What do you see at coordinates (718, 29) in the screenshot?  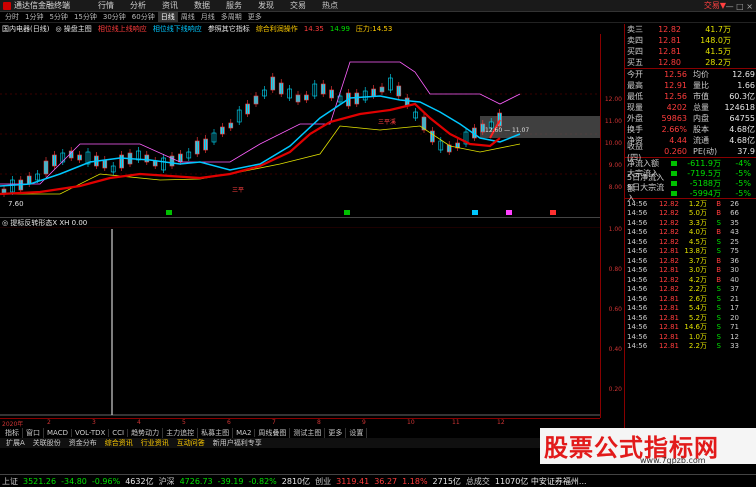 I see `order-volume: 41.7万` at bounding box center [718, 29].